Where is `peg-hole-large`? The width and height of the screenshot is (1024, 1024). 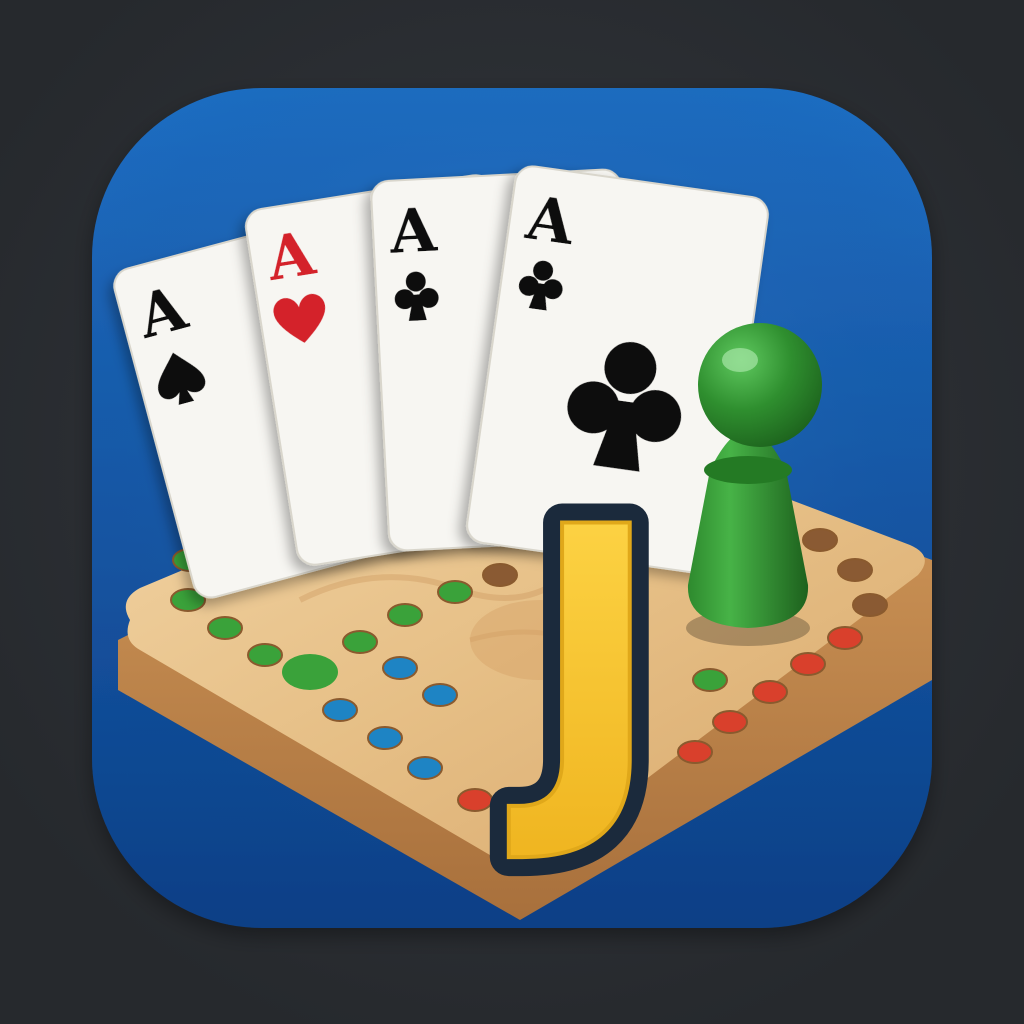 peg-hole-large is located at coordinates (310, 672).